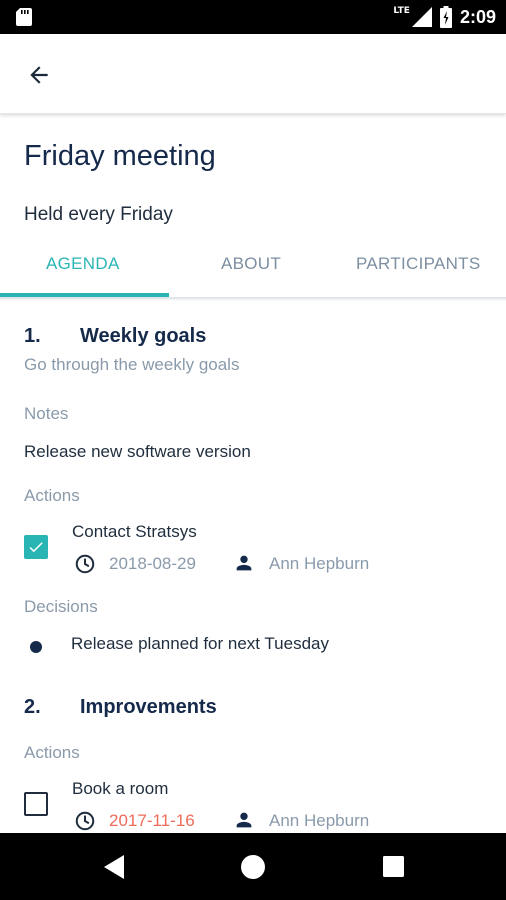  What do you see at coordinates (421, 17) in the screenshot?
I see `signal-icon` at bounding box center [421, 17].